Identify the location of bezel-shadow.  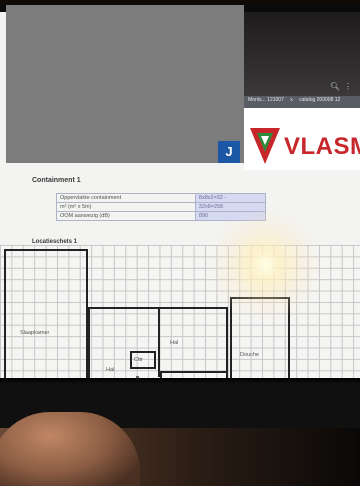
(180, 381).